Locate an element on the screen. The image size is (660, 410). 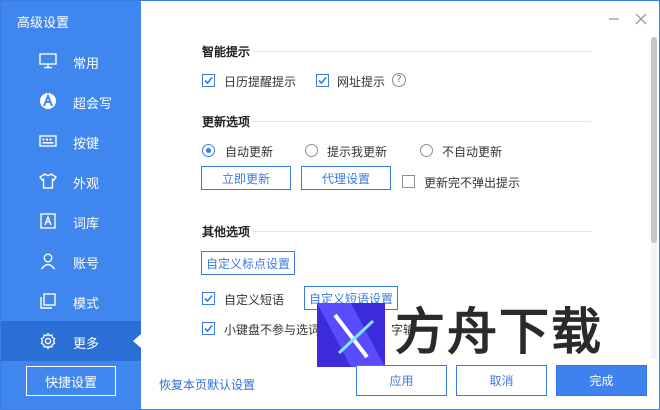
sidebar-item-appearance: 外观 is located at coordinates (71, 181).